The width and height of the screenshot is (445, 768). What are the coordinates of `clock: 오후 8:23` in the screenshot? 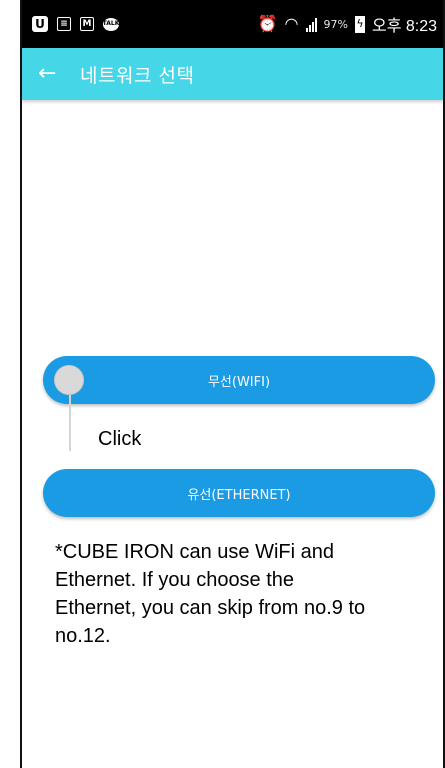 It's located at (404, 26).